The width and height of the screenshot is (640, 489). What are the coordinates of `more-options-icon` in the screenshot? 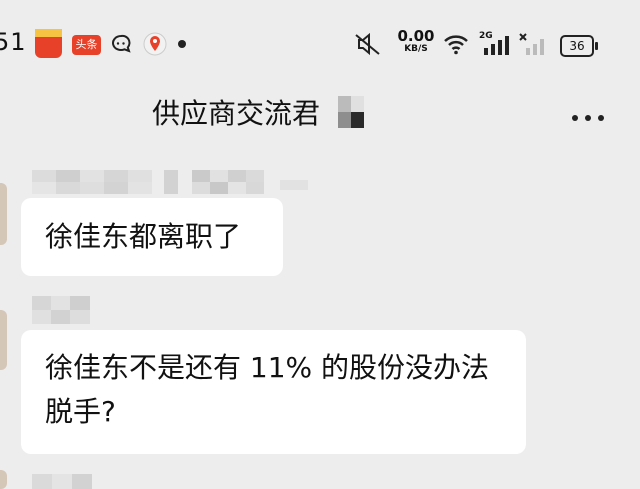 It's located at (588, 115).